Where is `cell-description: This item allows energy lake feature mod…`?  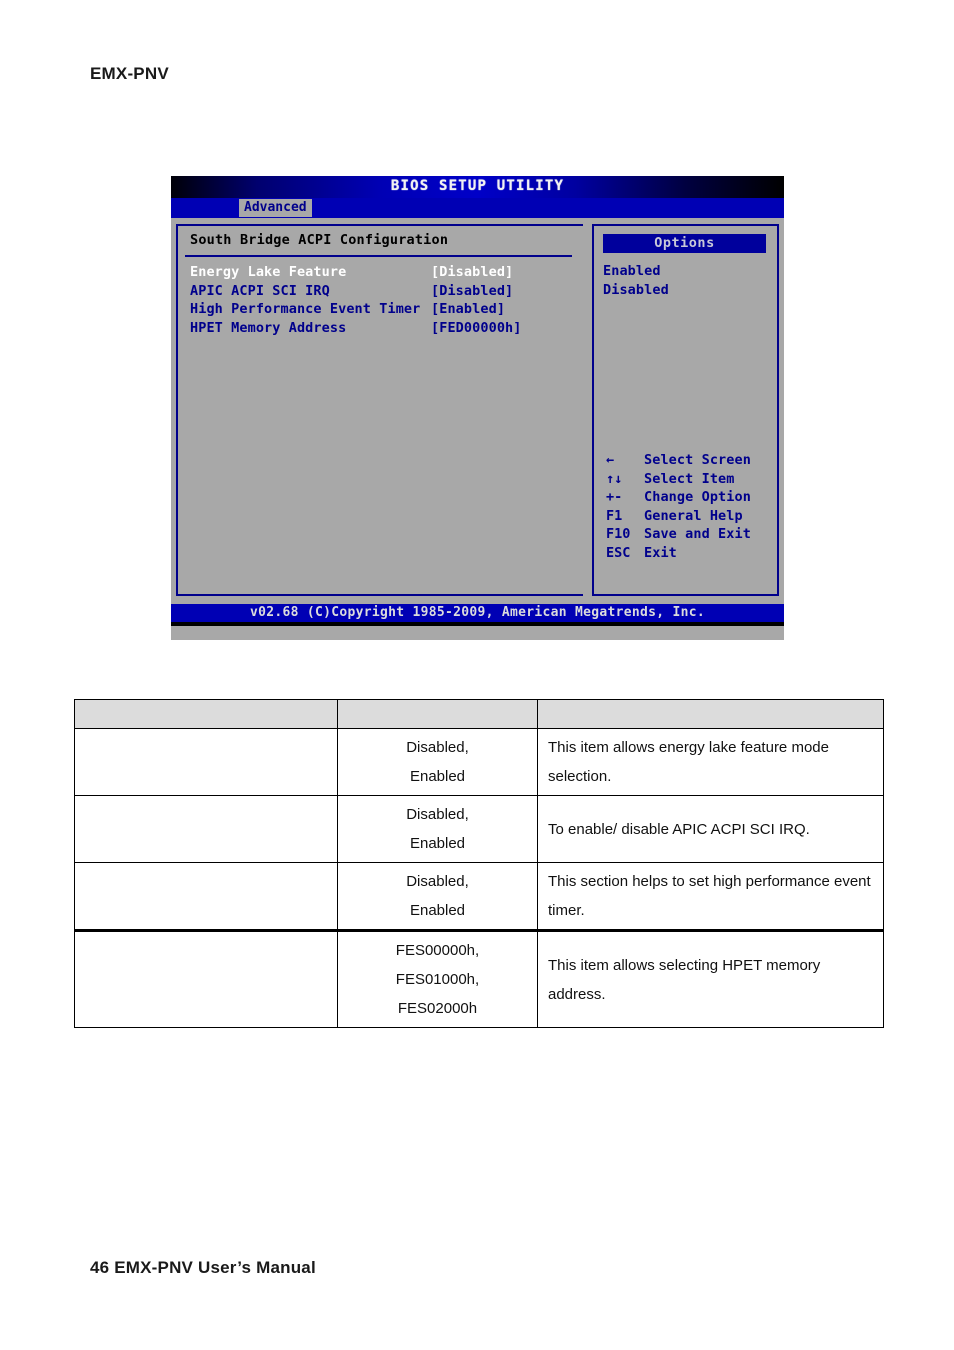 cell-description: This item allows energy lake feature mod… is located at coordinates (688, 762).